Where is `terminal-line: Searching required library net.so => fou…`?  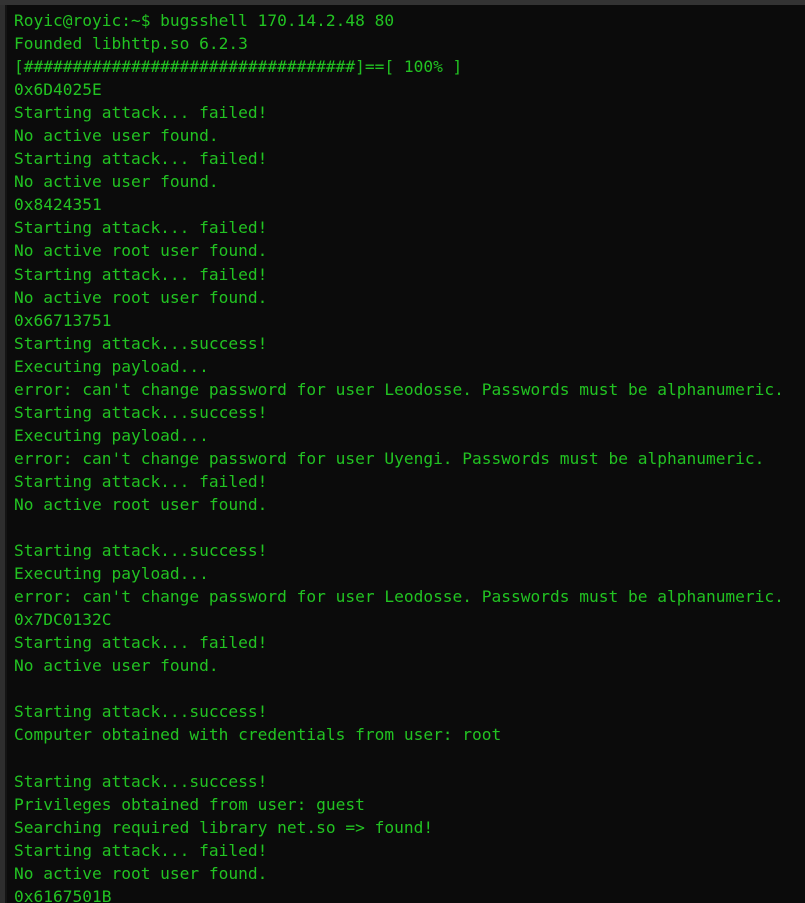 terminal-line: Searching required library net.so => fou… is located at coordinates (224, 827).